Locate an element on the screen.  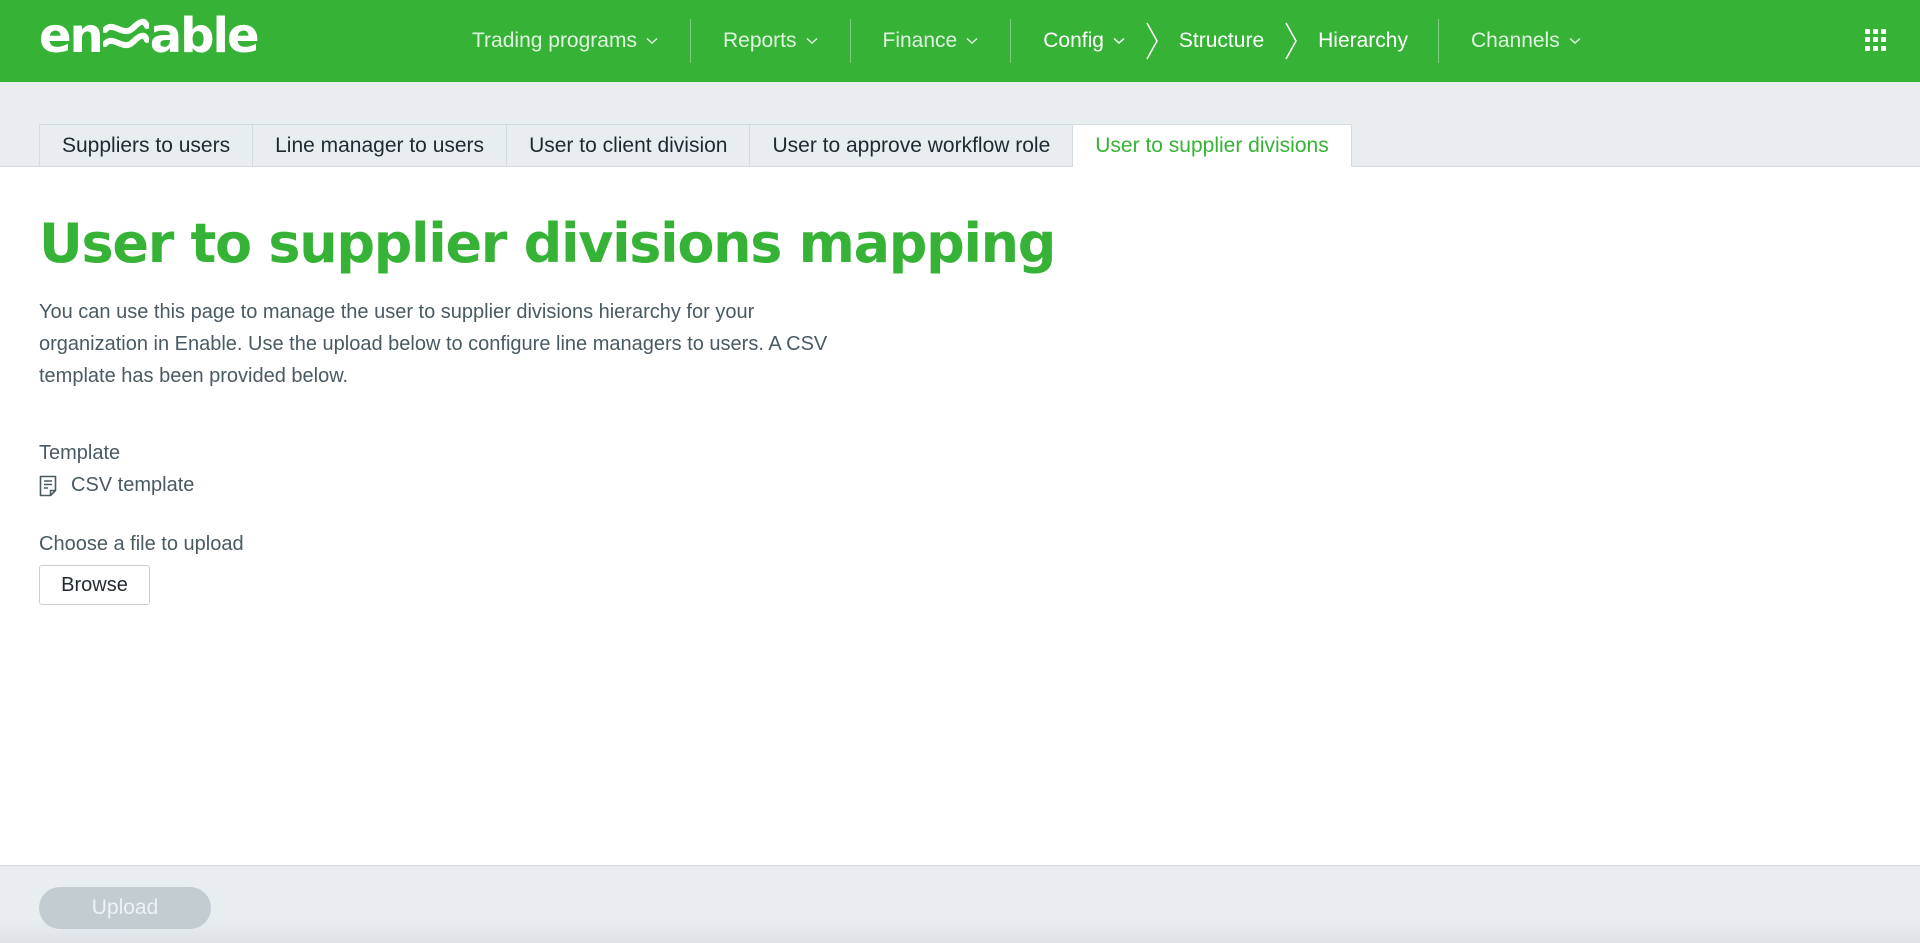
tab-user-to-approve-workflow-role: User to approve workflow role is located at coordinates (912, 145).